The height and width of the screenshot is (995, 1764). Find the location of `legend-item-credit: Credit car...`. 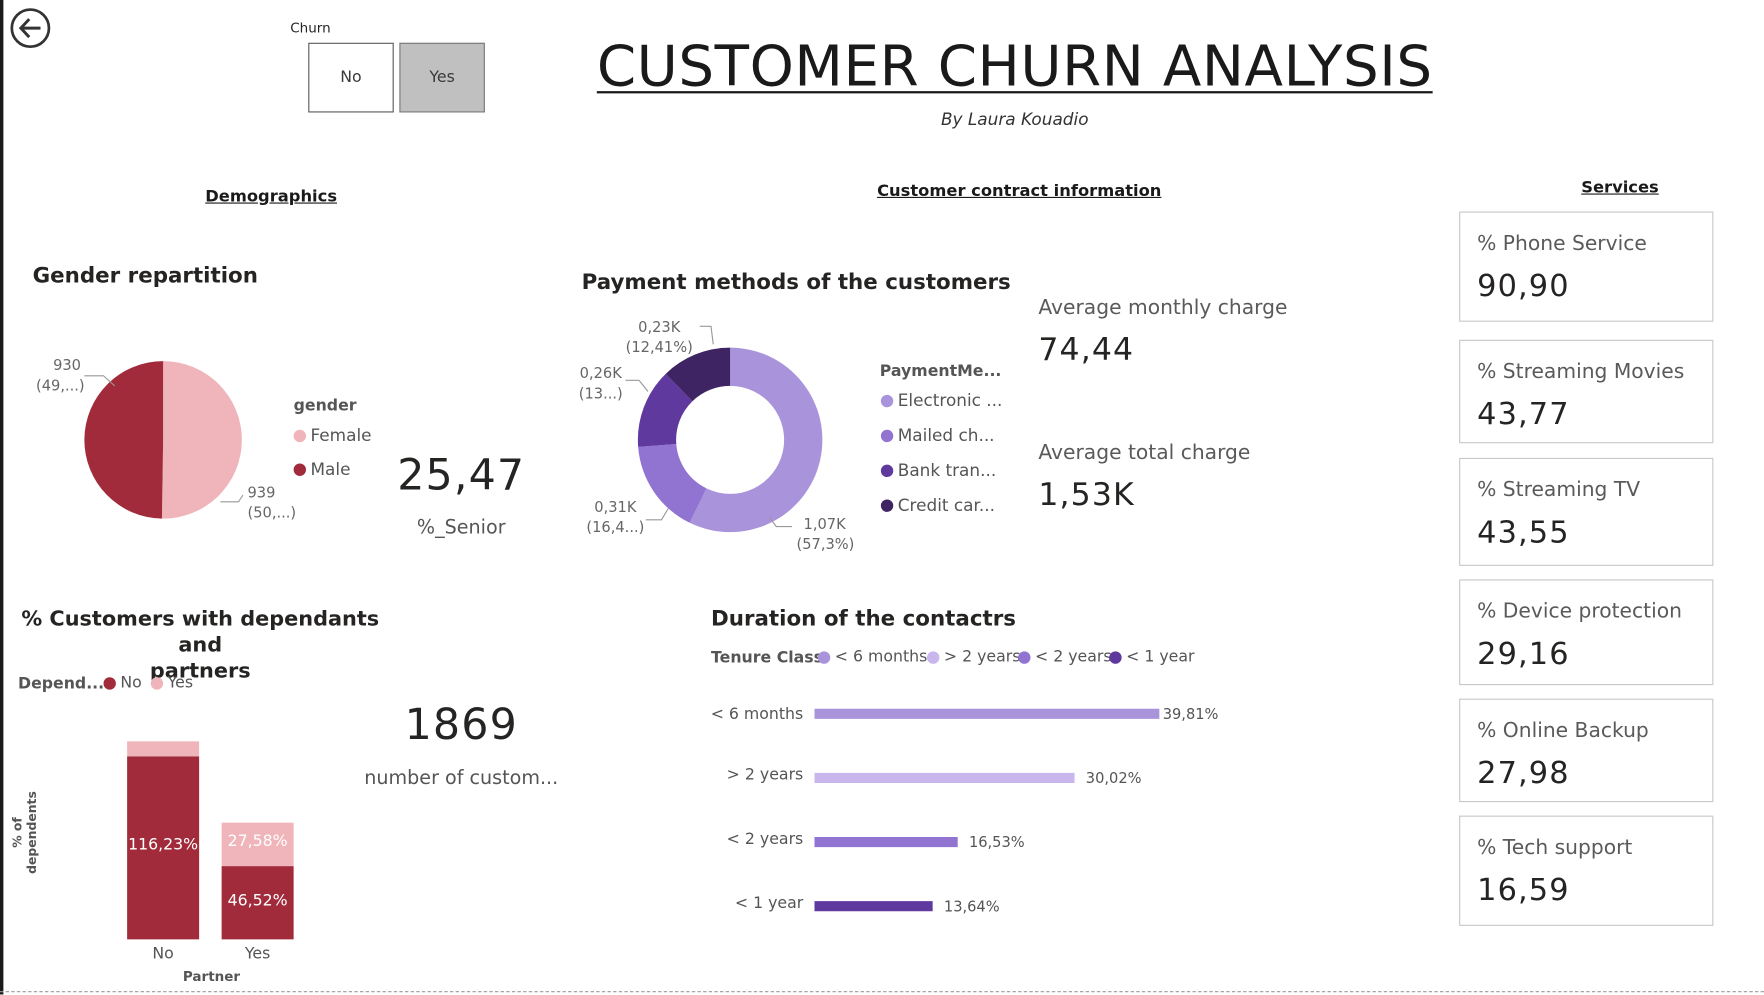

legend-item-credit: Credit car... is located at coordinates (937, 505).